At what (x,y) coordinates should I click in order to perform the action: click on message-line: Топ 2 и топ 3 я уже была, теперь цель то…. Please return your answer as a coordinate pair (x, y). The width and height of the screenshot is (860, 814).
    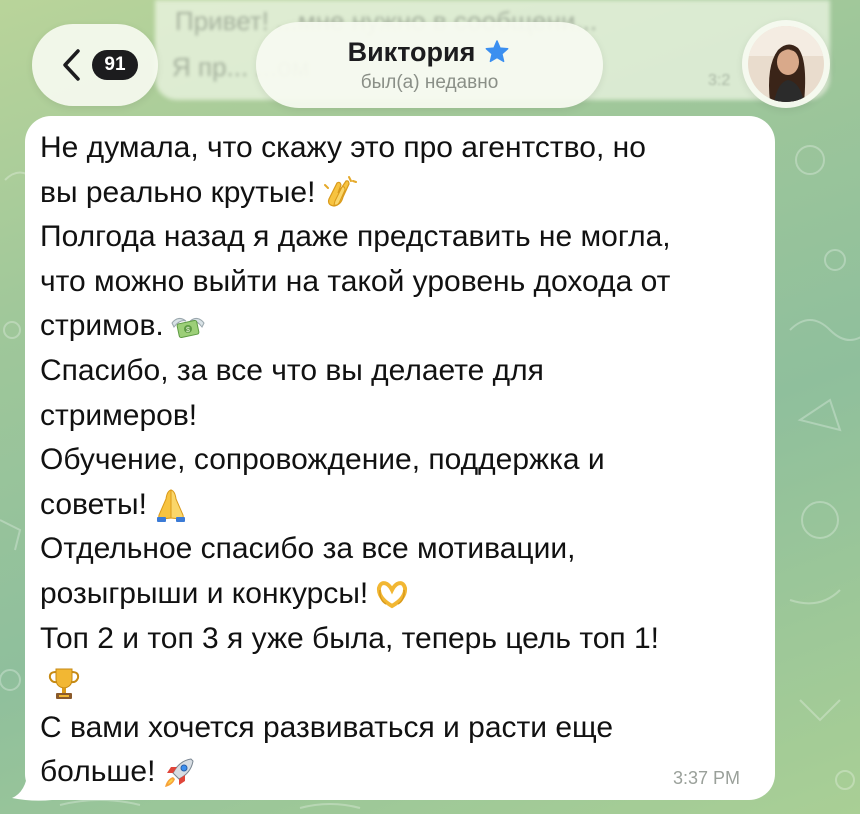
    Looking at the image, I should click on (400, 639).